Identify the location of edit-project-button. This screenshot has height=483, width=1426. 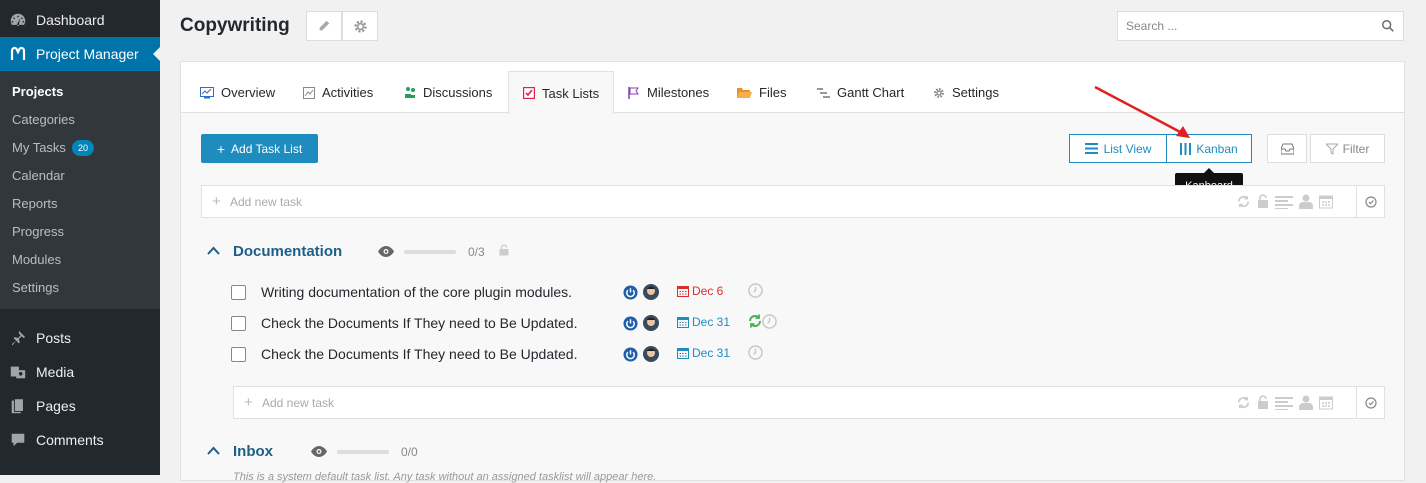
(324, 26).